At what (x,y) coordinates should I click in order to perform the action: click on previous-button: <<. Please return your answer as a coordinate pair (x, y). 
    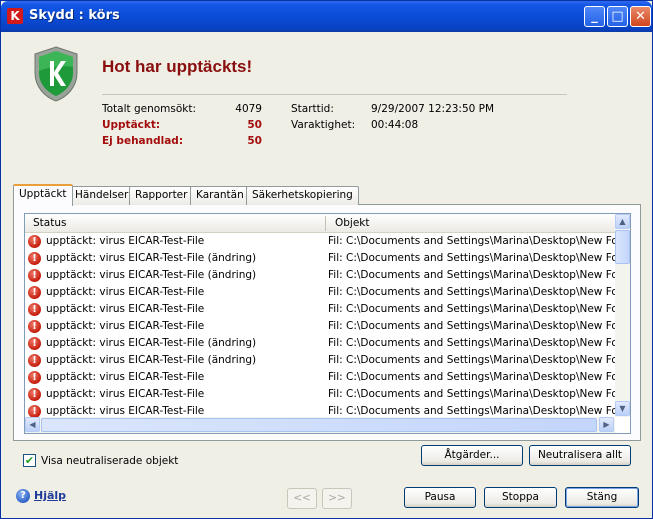
    Looking at the image, I should click on (302, 498).